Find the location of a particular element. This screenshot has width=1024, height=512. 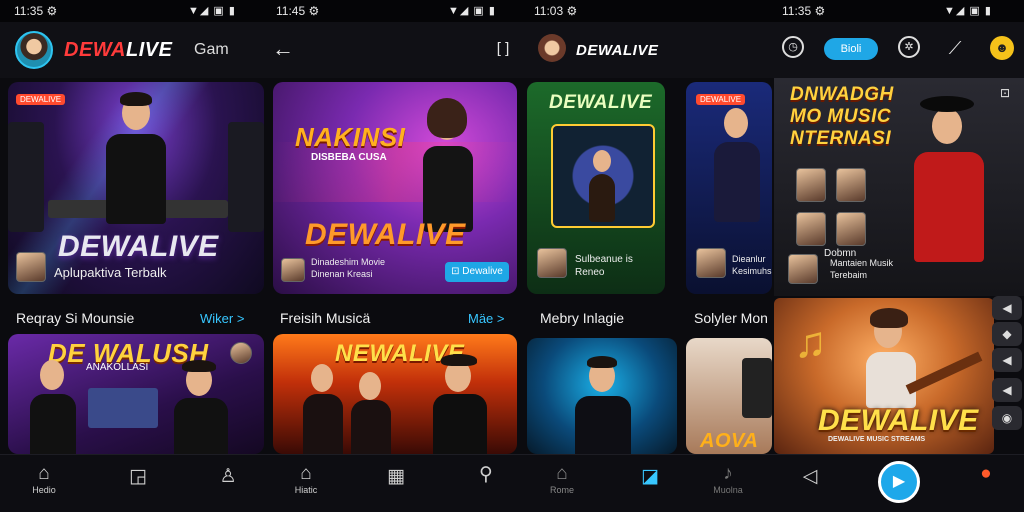

share-icon: ◁ is located at coordinates (810, 476).